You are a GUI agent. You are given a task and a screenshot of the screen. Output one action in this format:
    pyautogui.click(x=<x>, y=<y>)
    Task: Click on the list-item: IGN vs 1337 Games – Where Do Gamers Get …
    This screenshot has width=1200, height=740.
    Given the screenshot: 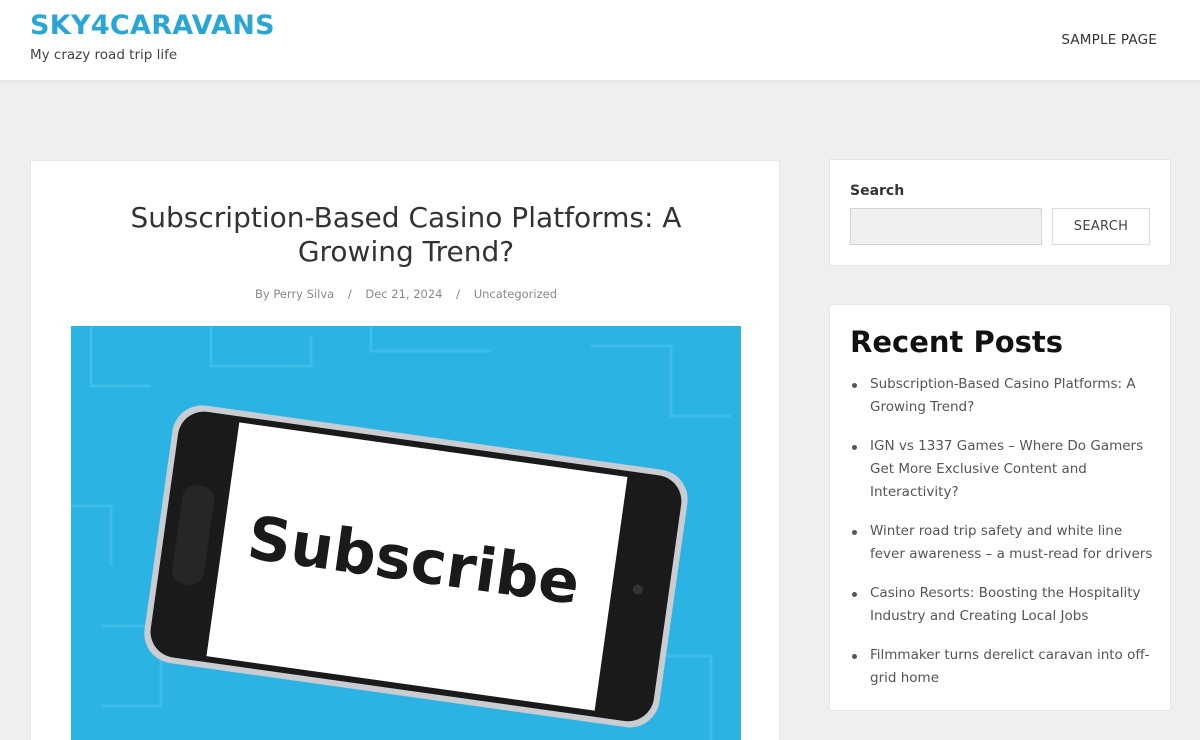 What is the action you would take?
    pyautogui.click(x=1003, y=469)
    